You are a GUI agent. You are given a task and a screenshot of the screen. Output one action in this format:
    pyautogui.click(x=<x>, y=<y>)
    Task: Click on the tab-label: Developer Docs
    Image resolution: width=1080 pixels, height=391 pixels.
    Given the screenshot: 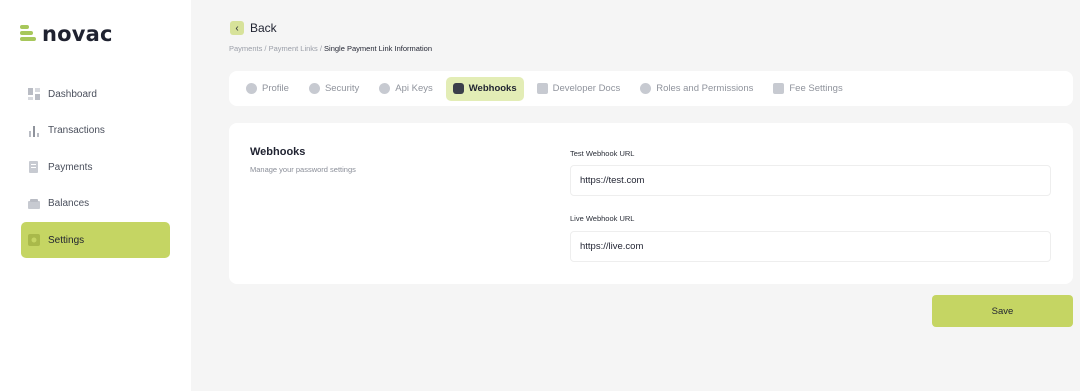 What is the action you would take?
    pyautogui.click(x=586, y=88)
    